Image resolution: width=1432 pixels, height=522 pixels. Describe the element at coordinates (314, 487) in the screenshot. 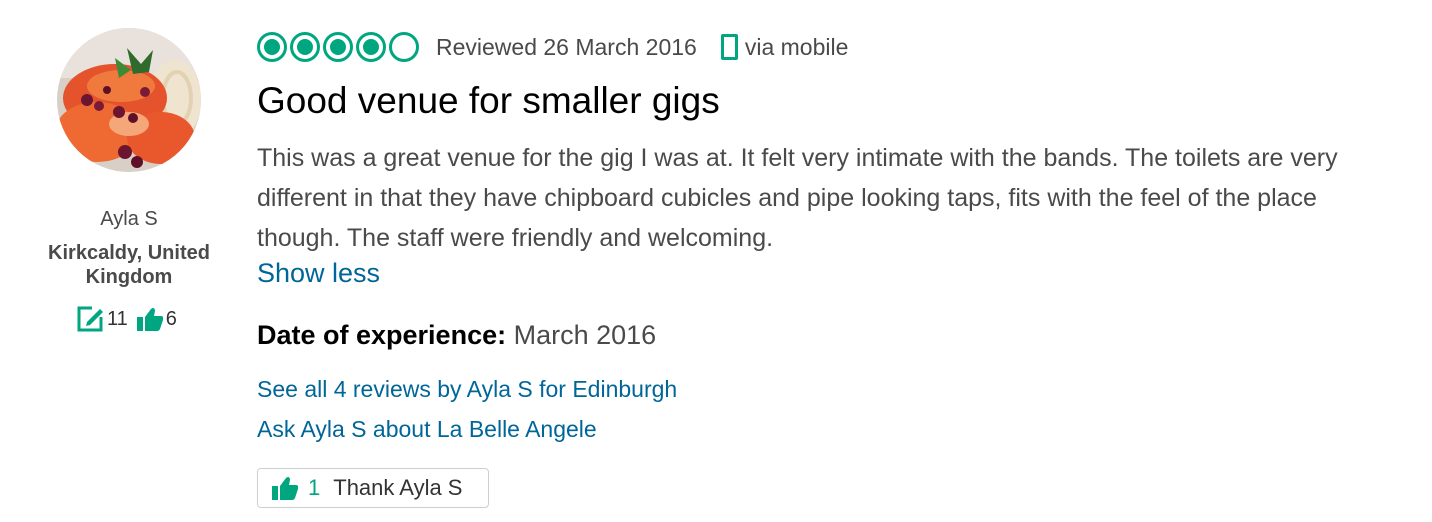

I see `thank-count: 1` at that location.